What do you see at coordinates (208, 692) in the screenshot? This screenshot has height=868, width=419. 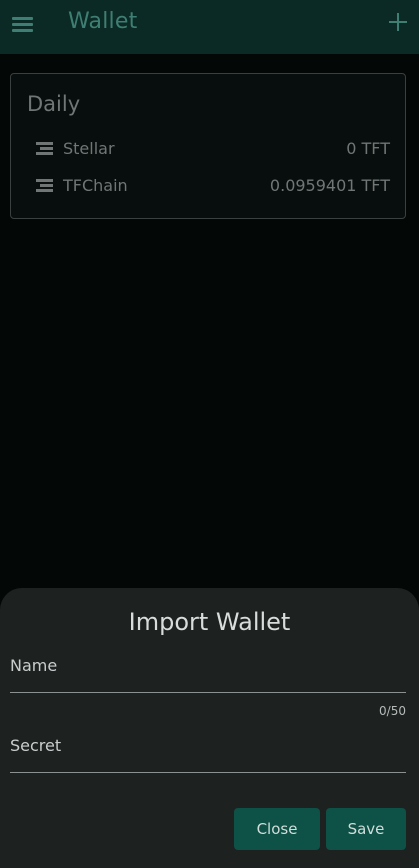 I see `name-field-underline` at bounding box center [208, 692].